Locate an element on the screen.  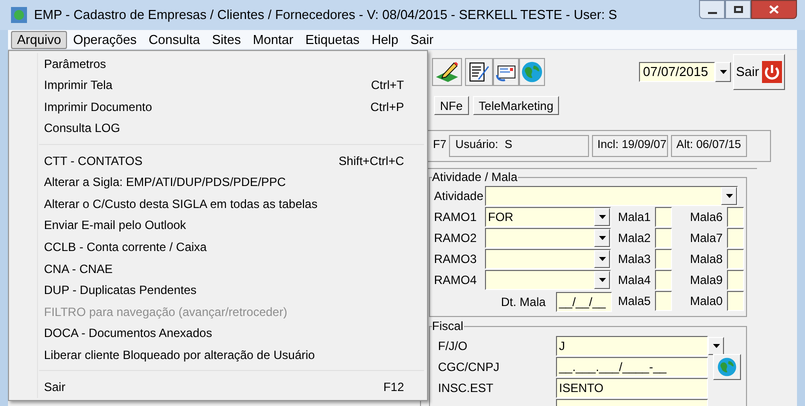
menu-item: Imprimir Tela Ctrl+T is located at coordinates (218, 85).